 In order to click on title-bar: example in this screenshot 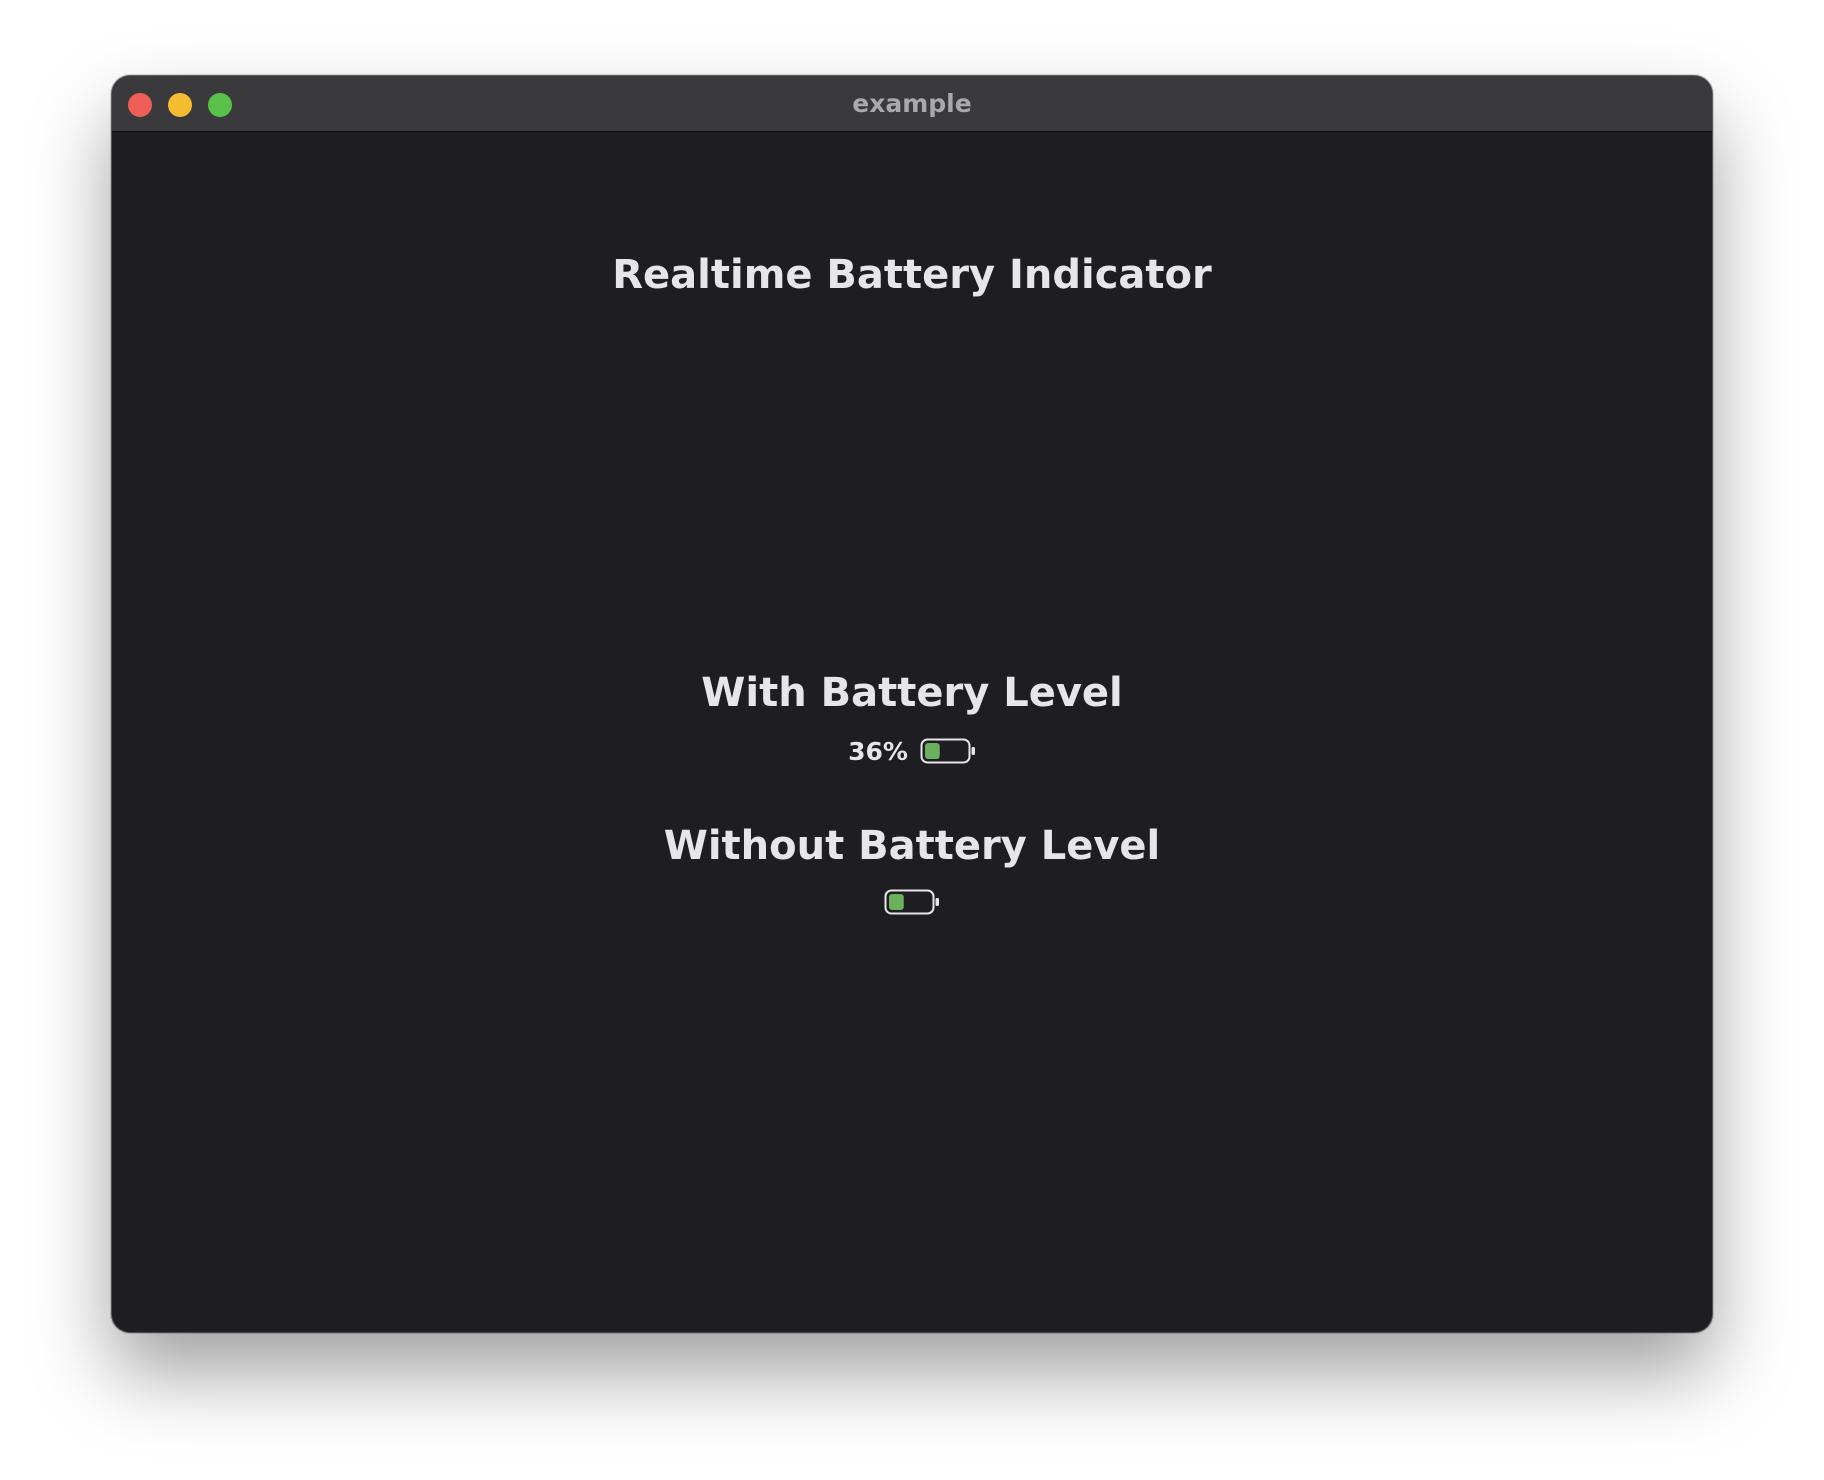, I will do `click(912, 104)`.